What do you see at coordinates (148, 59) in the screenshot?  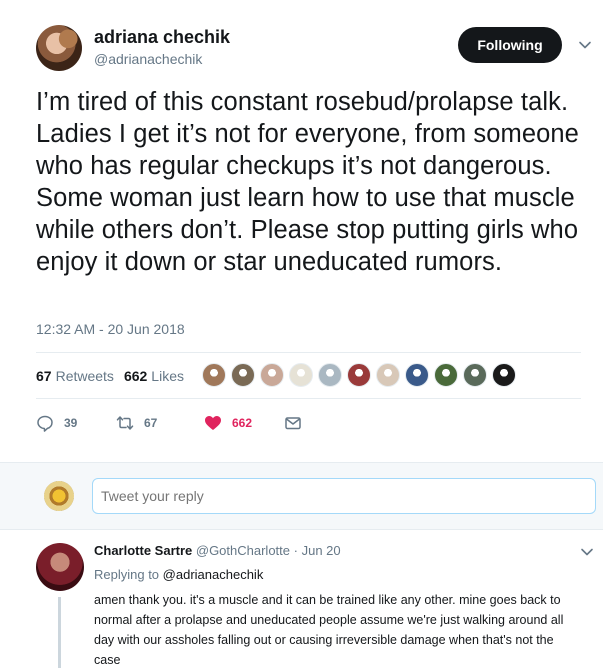 I see `author-handle: @adrianachechik` at bounding box center [148, 59].